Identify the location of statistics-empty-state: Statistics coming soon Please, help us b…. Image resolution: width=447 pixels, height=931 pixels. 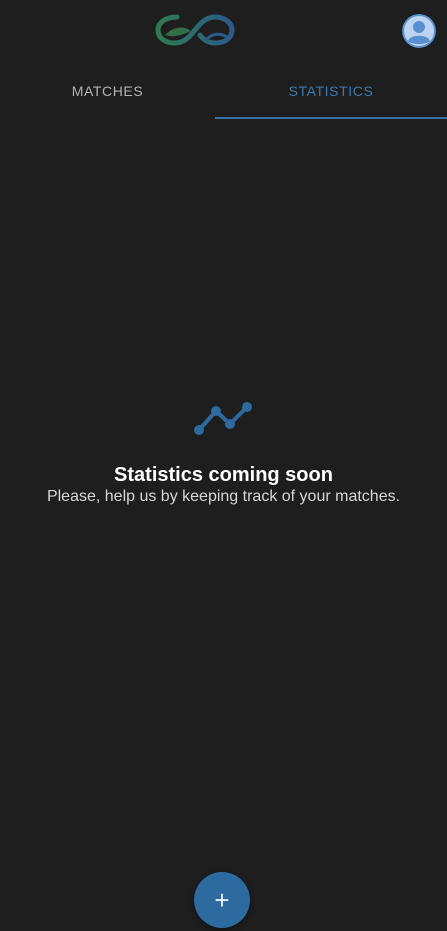
(223, 453).